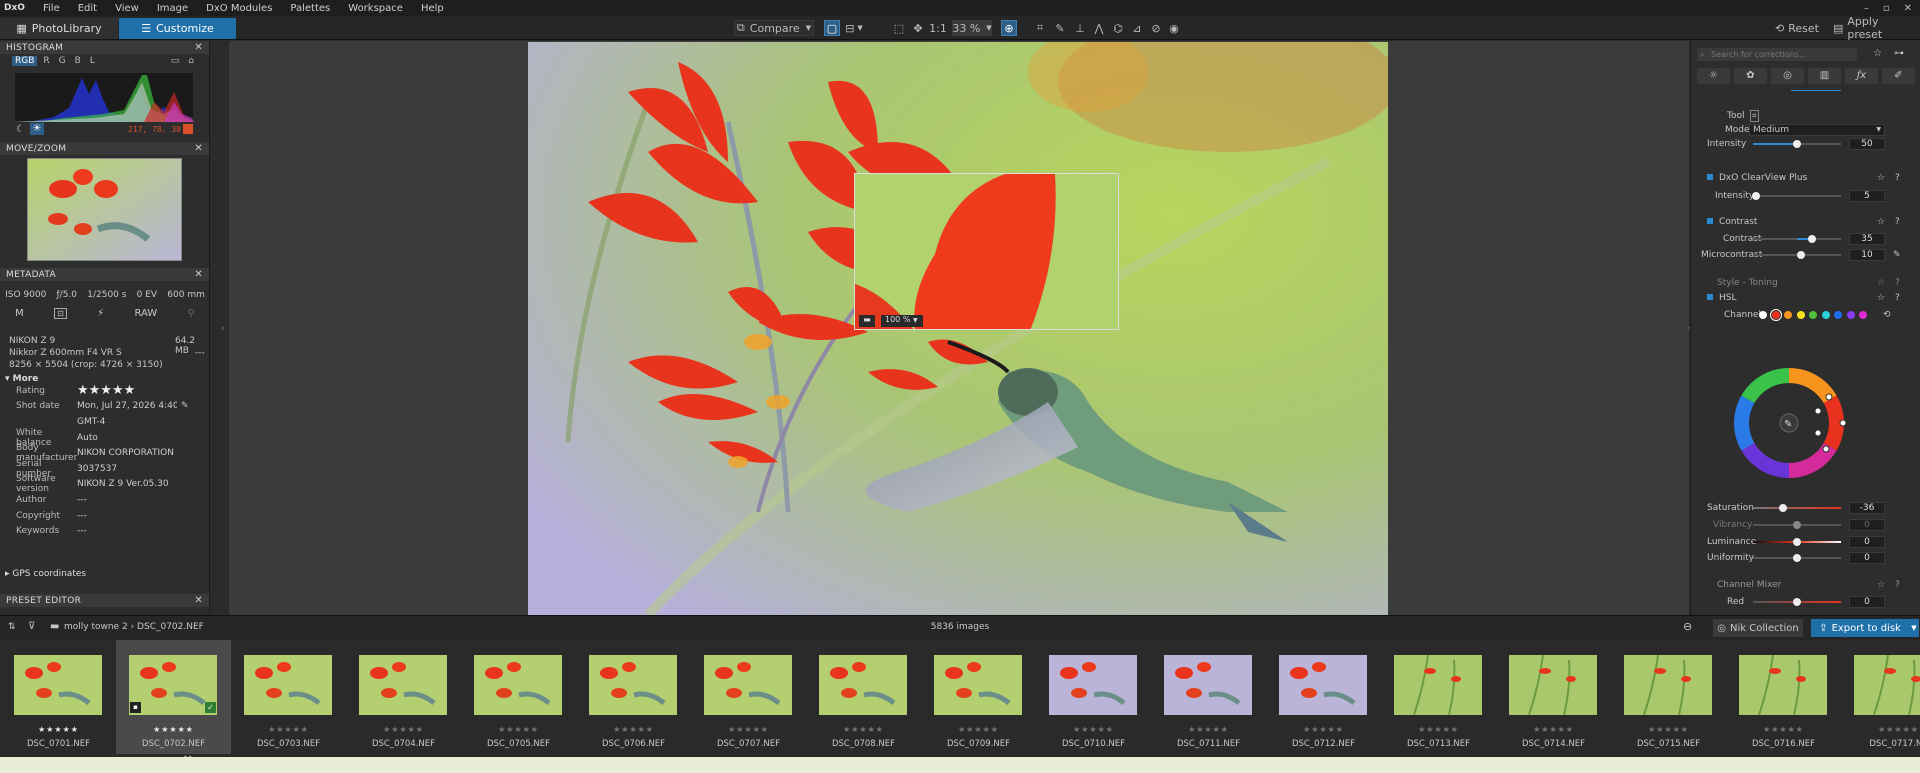 The height and width of the screenshot is (773, 1920). Describe the element at coordinates (12, 627) in the screenshot. I see `sort-icon: ⇅` at that location.